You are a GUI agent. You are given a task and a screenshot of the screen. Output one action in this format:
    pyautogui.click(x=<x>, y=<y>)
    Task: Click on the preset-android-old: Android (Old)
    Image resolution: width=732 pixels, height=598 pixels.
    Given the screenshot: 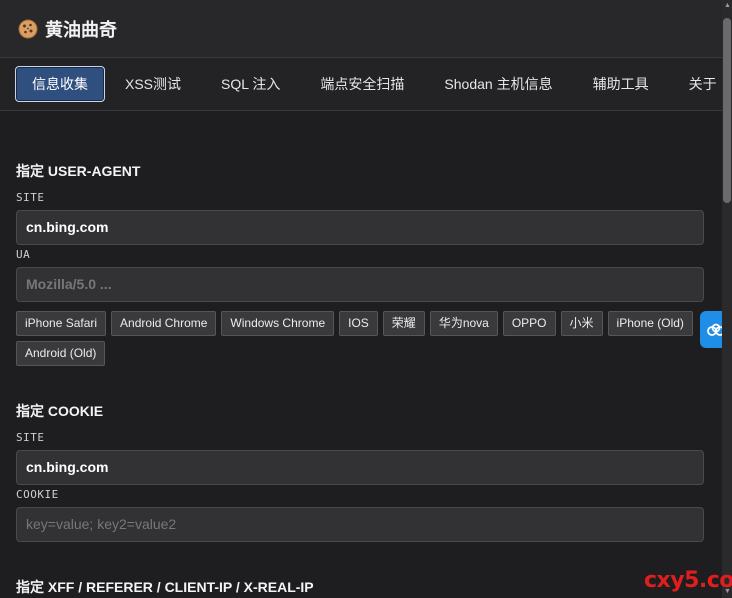 What is the action you would take?
    pyautogui.click(x=61, y=353)
    